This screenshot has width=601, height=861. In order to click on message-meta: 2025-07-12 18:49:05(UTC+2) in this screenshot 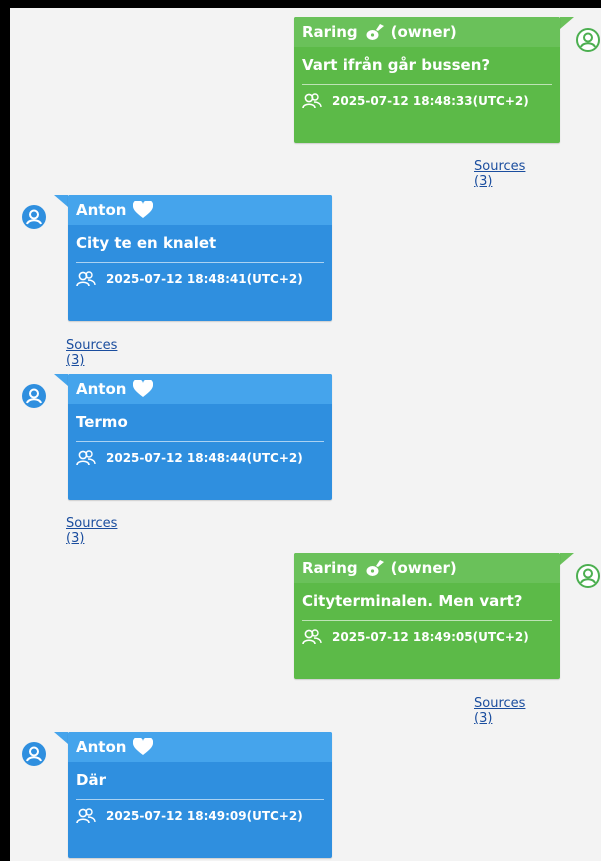, I will do `click(427, 637)`.